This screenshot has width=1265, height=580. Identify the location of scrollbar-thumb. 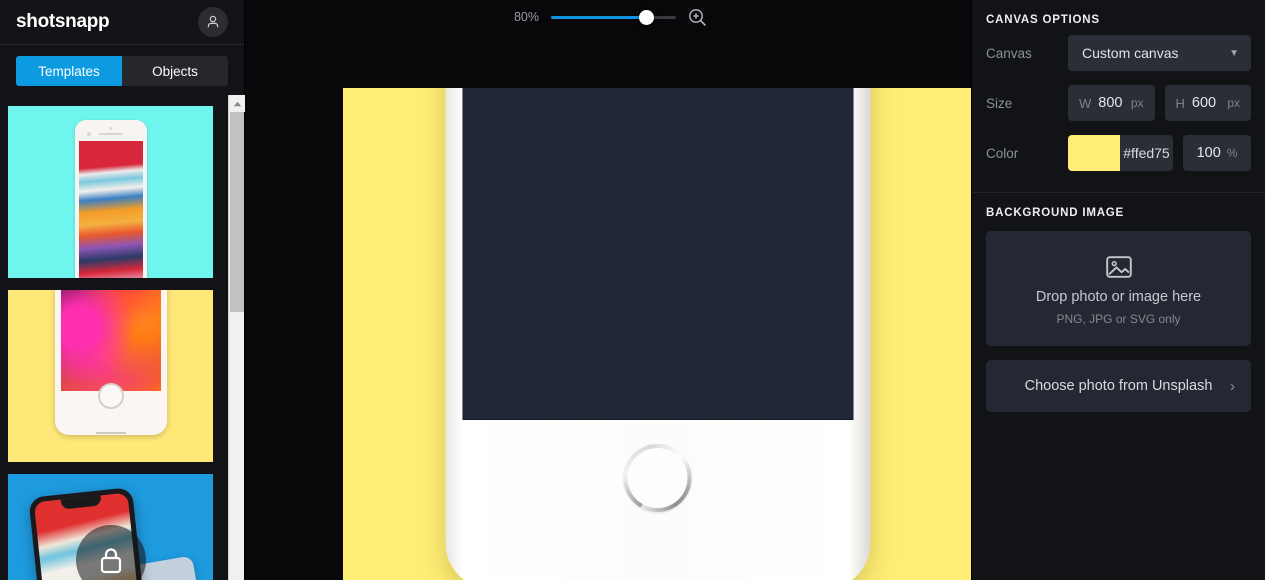
(237, 212).